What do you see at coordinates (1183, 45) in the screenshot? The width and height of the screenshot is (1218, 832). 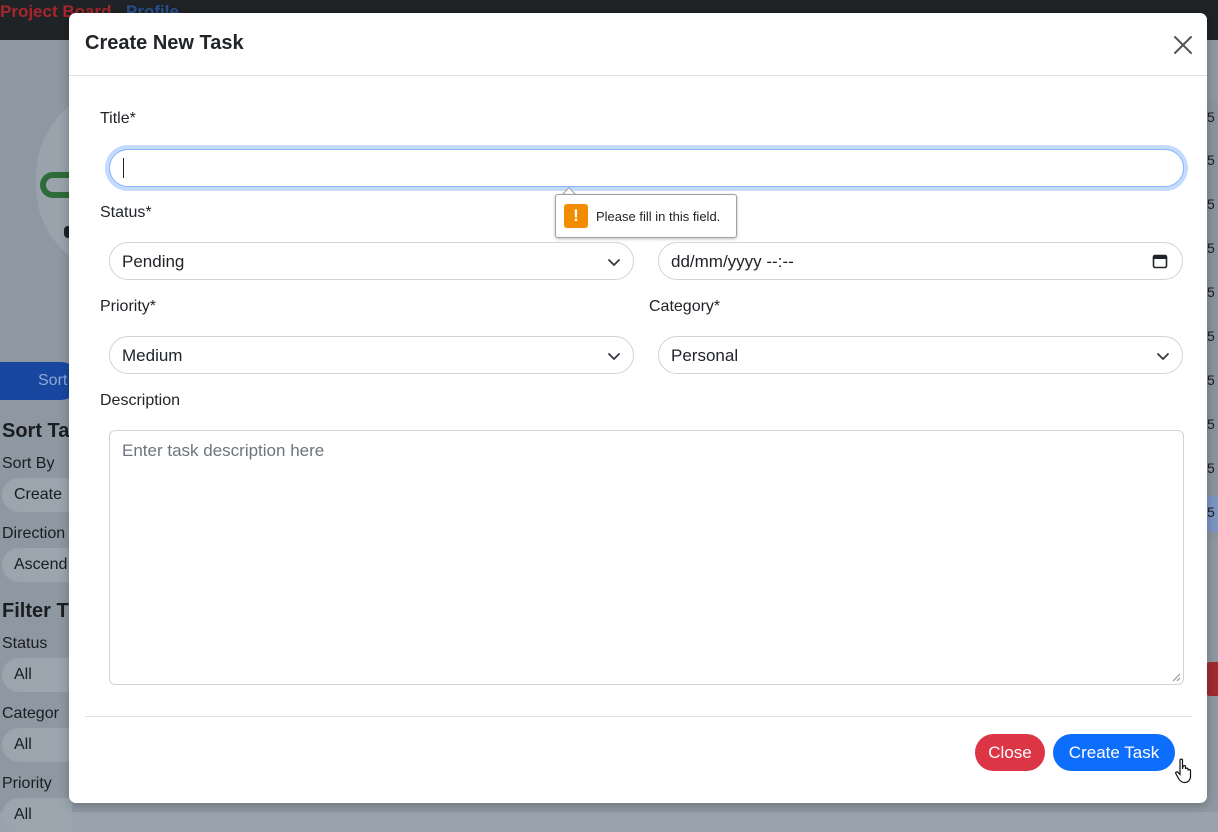 I see `close-icon` at bounding box center [1183, 45].